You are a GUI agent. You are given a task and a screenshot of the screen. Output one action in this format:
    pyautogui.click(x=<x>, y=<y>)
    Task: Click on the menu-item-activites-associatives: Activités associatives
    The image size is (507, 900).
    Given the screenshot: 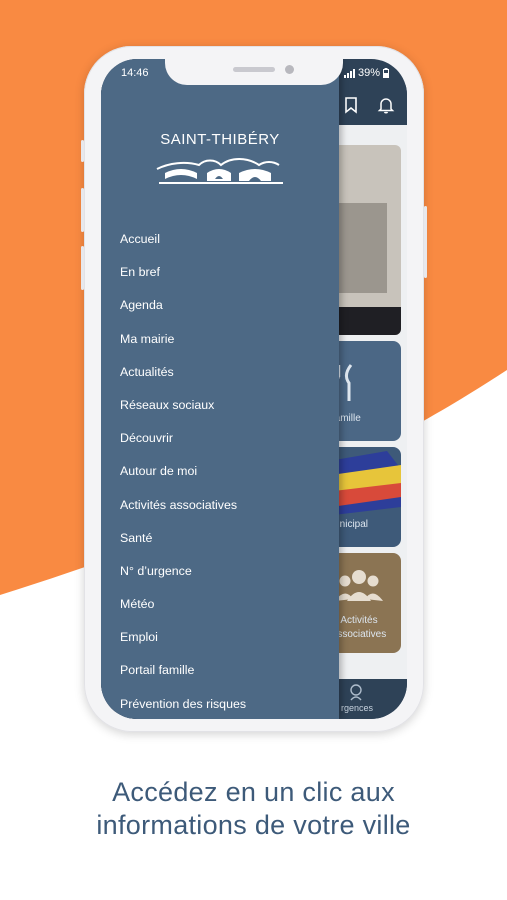 What is the action you would take?
    pyautogui.click(x=183, y=511)
    